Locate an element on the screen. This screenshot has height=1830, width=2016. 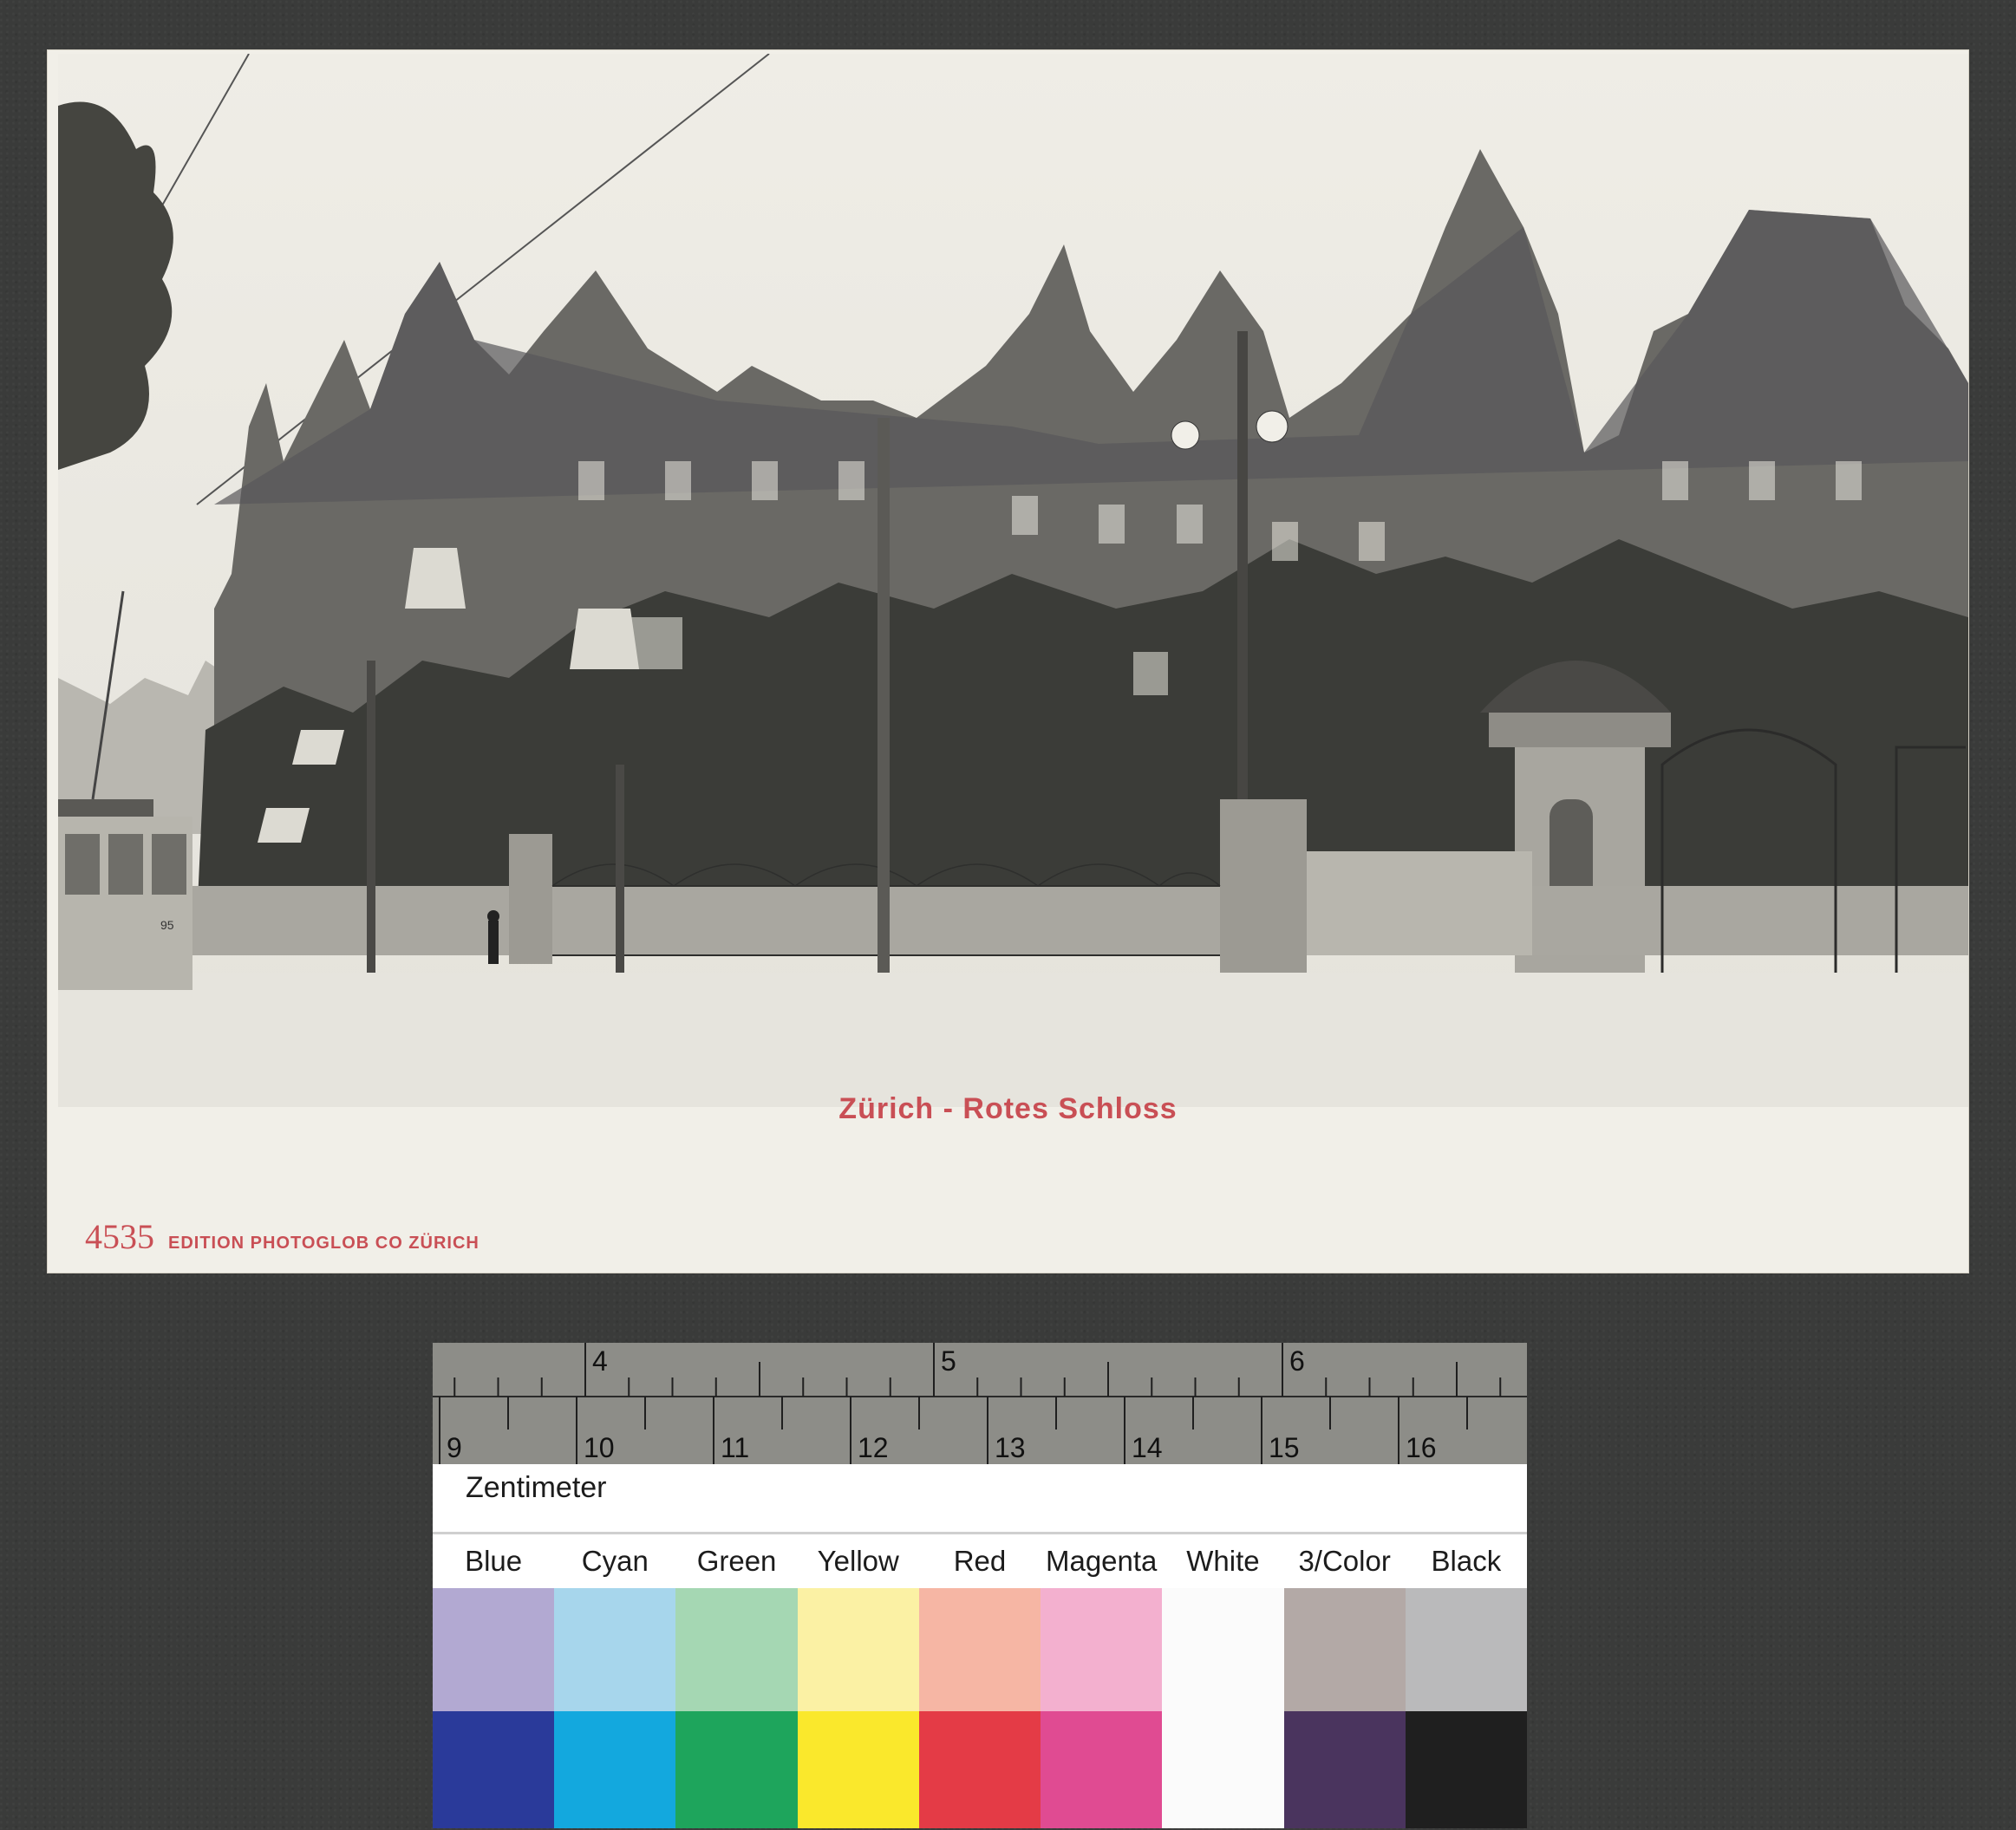
cm-label: 16 is located at coordinates (1421, 1447).